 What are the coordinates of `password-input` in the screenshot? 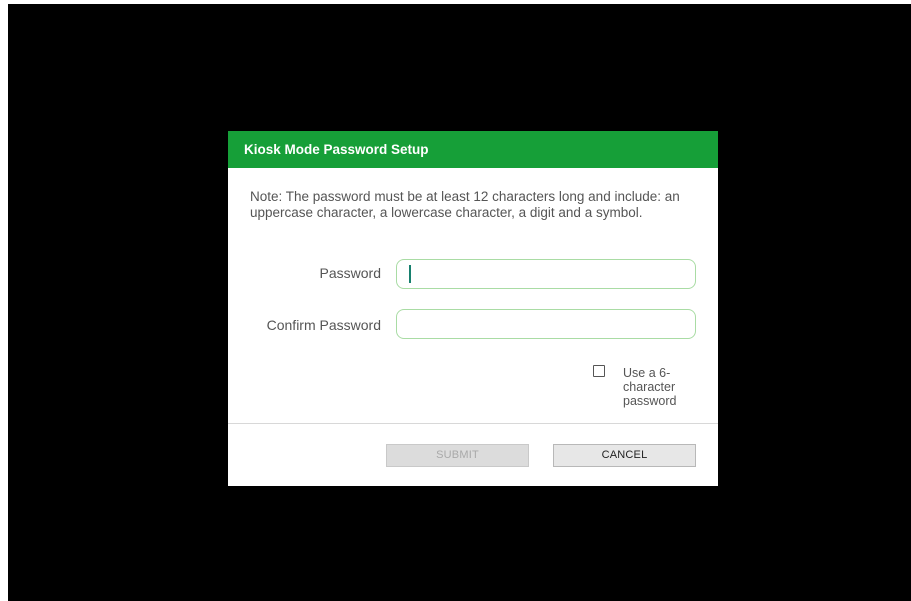 It's located at (546, 274).